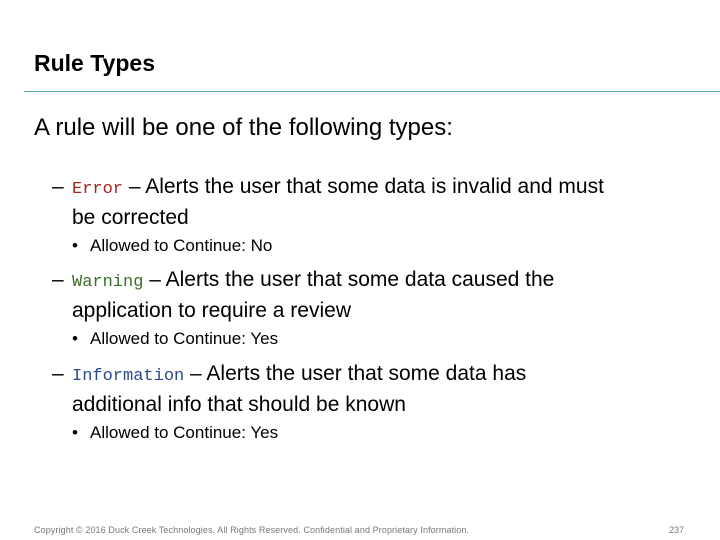 The width and height of the screenshot is (720, 540). Describe the element at coordinates (355, 373) in the screenshot. I see `item-description-line1: – Alerts the user that some data has` at that location.